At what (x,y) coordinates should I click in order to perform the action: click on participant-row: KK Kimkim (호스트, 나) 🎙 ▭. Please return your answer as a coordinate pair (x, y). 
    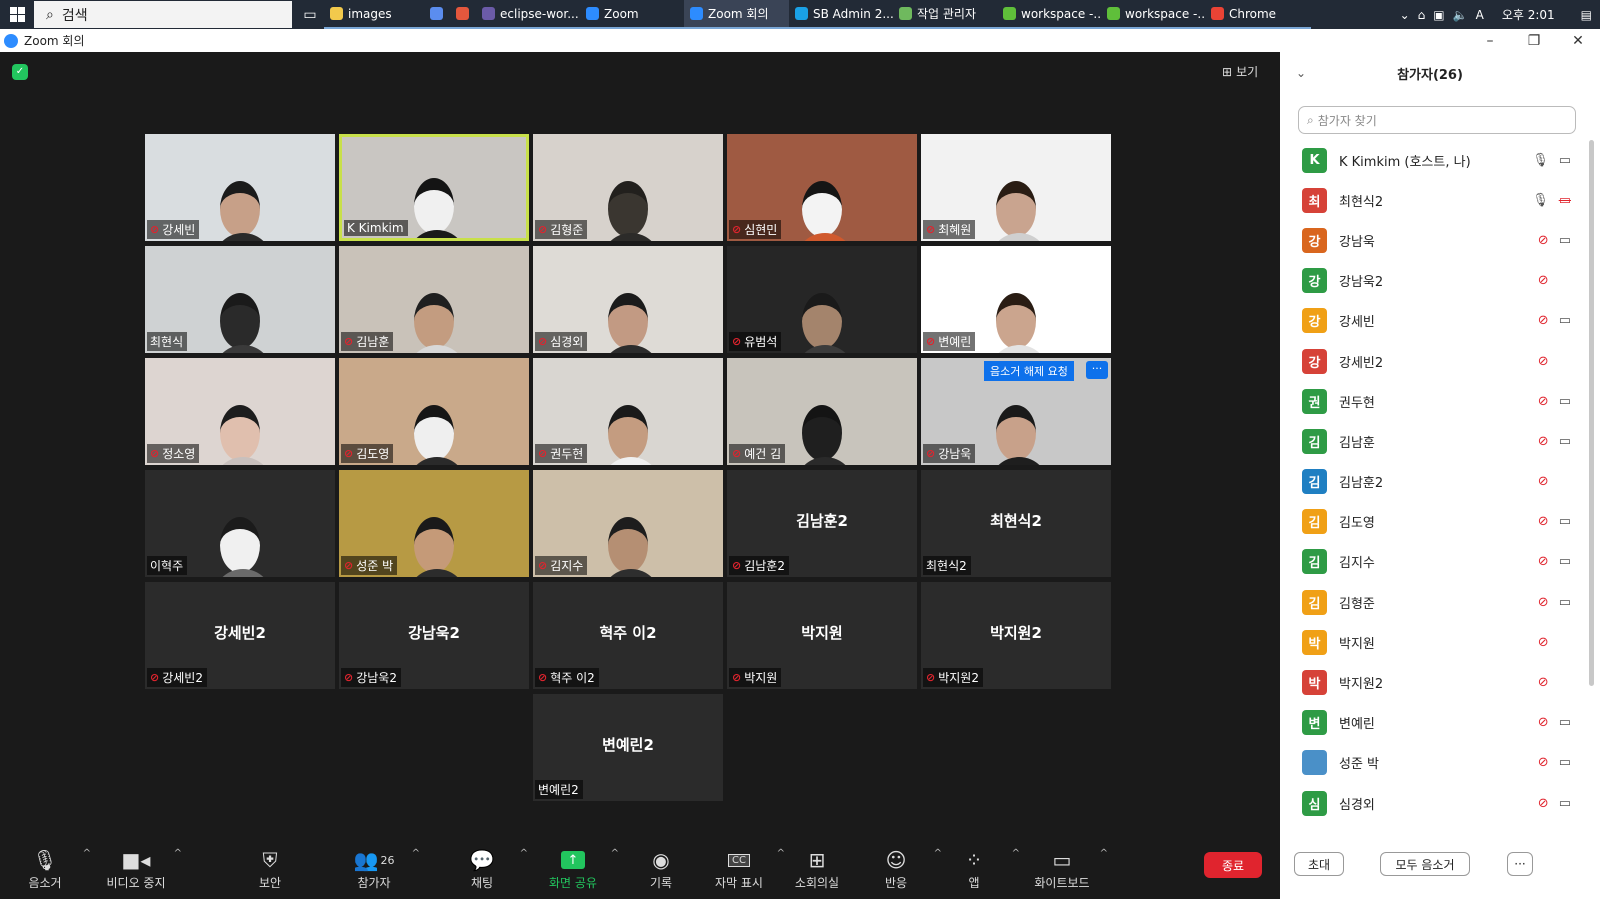
    Looking at the image, I should click on (1432, 160).